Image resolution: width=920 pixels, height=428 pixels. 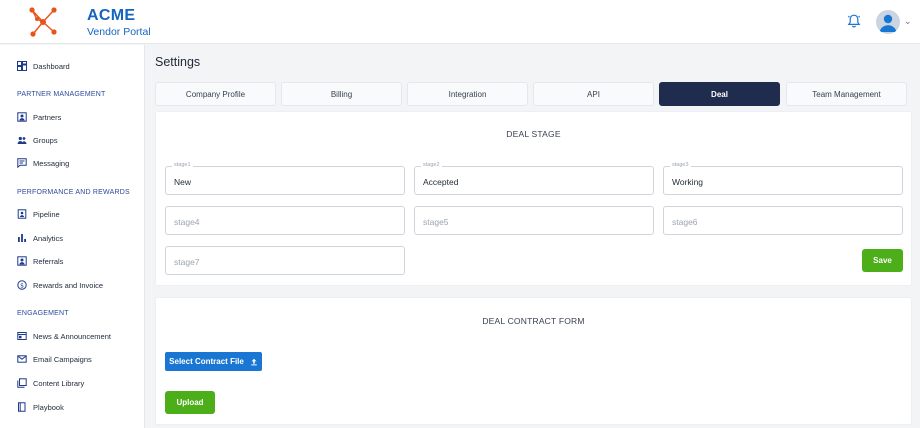 I want to click on user-avatar-icon, so click(x=888, y=22).